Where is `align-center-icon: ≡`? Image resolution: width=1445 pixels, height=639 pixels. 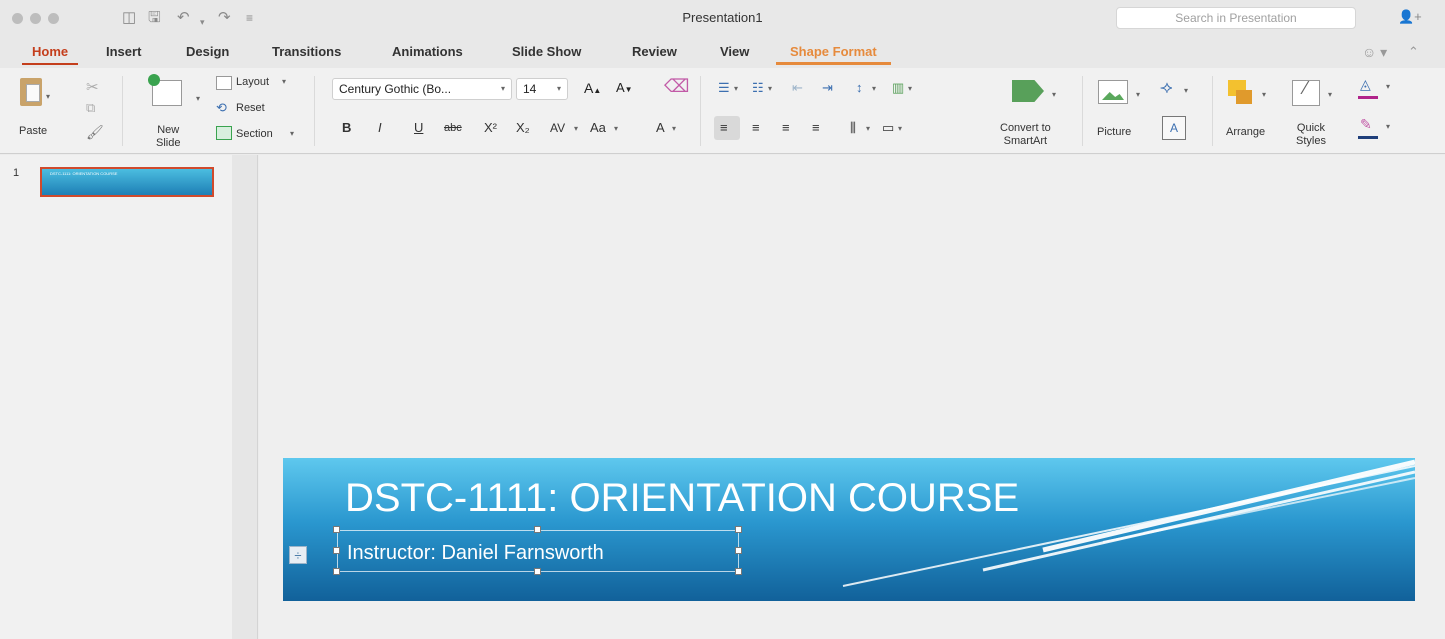
align-center-icon: ≡ is located at coordinates (756, 128).